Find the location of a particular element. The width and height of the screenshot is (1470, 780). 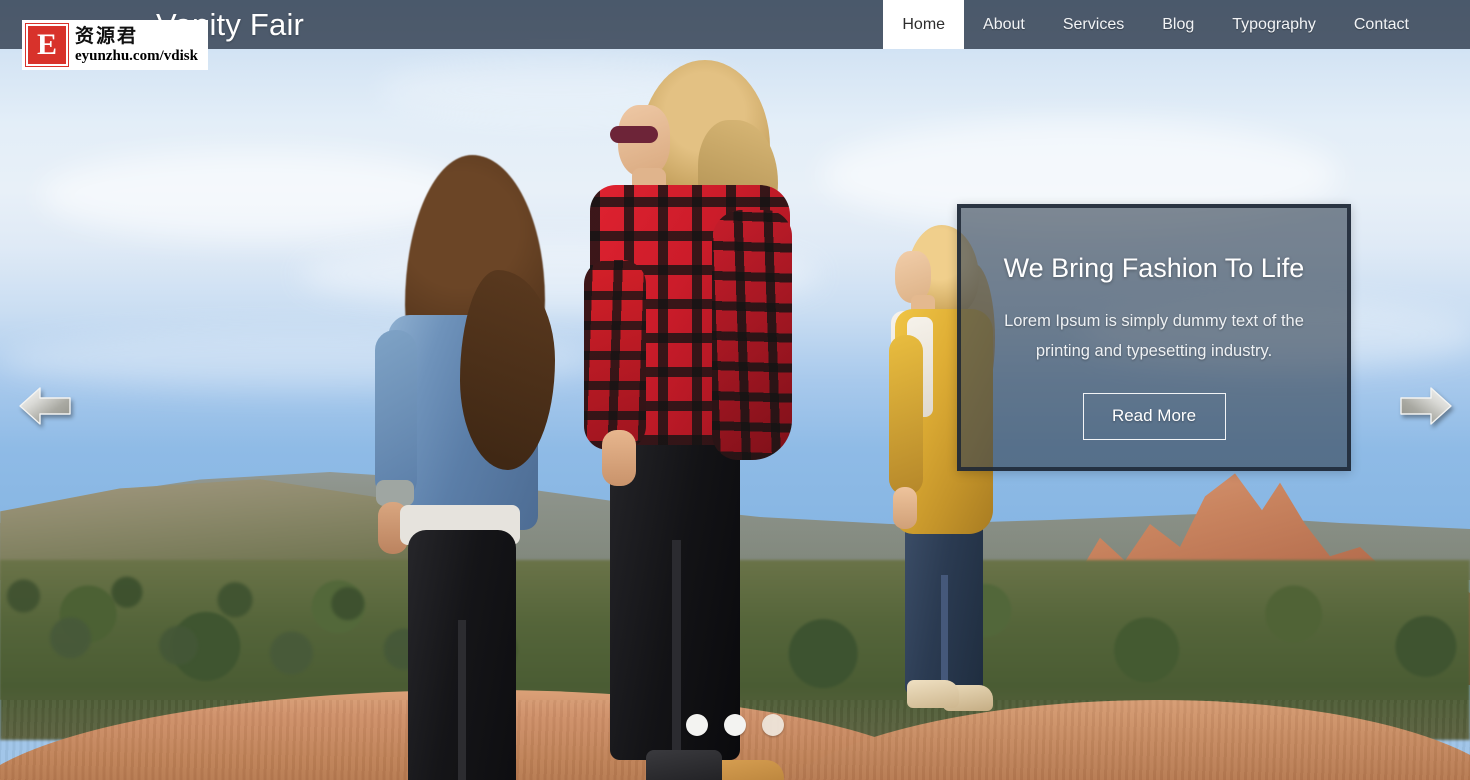

watermark-overlay: E 资源君 eyunzhu.com/vdisk is located at coordinates (115, 45).